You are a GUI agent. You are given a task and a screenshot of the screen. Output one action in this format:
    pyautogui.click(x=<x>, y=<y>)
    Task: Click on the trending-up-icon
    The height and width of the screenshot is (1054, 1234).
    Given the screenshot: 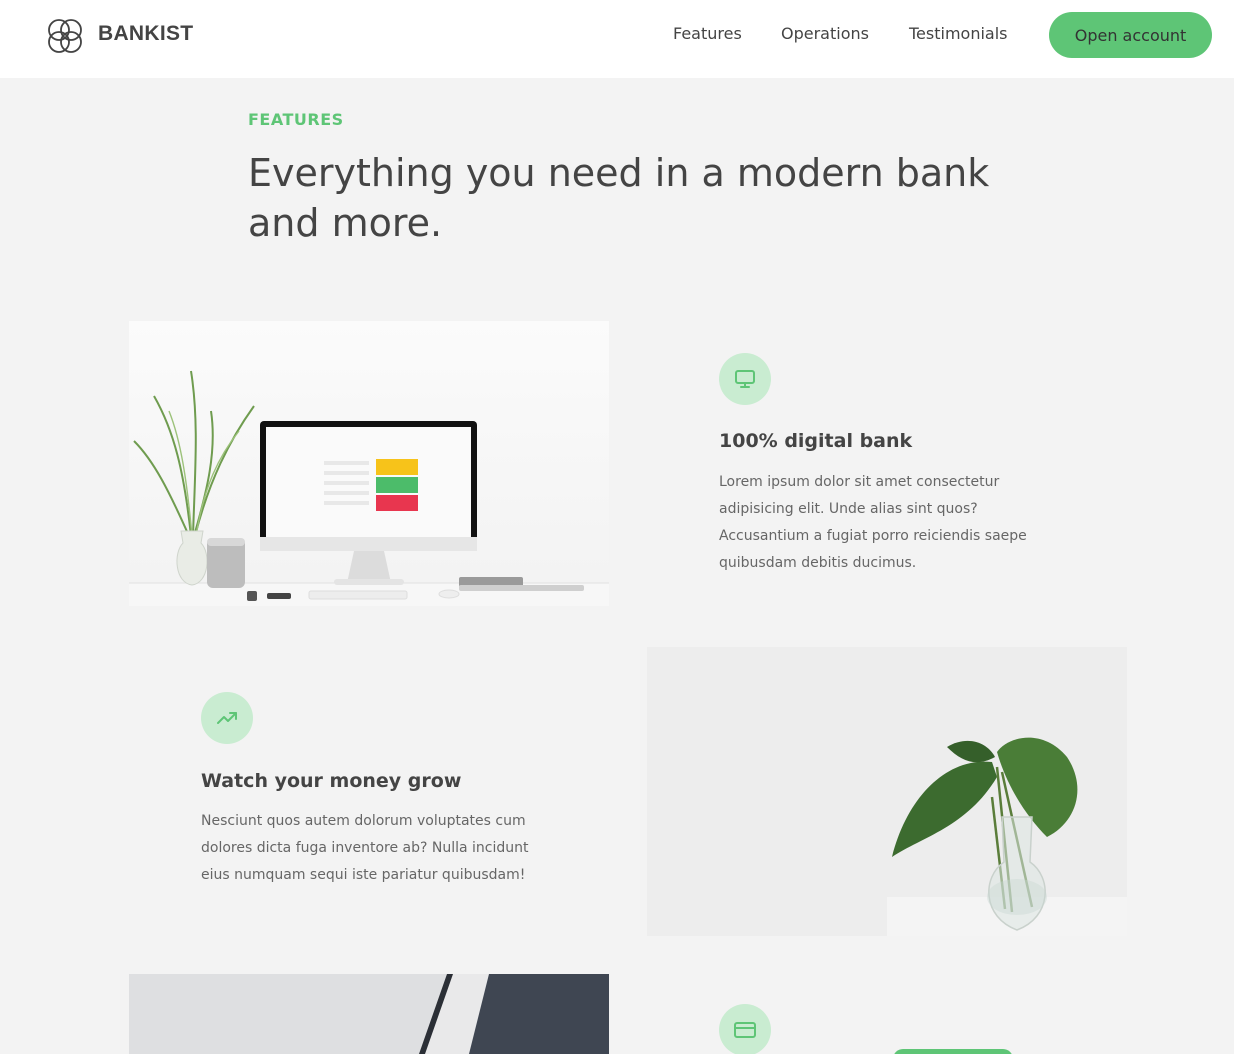 What is the action you would take?
    pyautogui.click(x=227, y=718)
    